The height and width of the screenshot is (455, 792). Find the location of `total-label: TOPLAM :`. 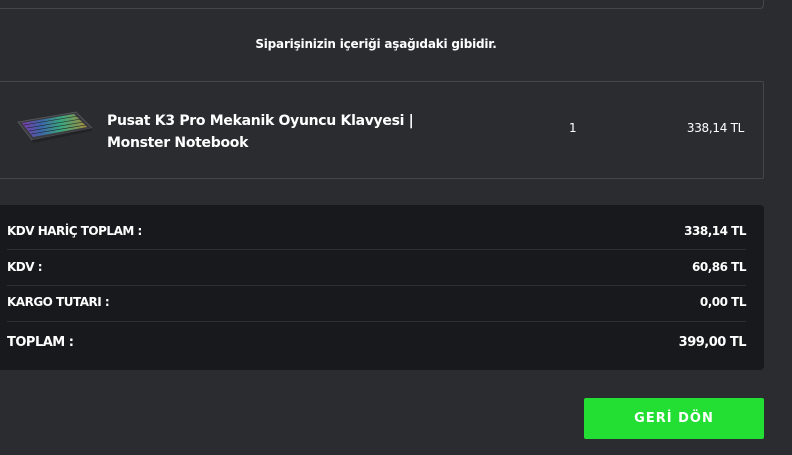

total-label: TOPLAM : is located at coordinates (40, 342).